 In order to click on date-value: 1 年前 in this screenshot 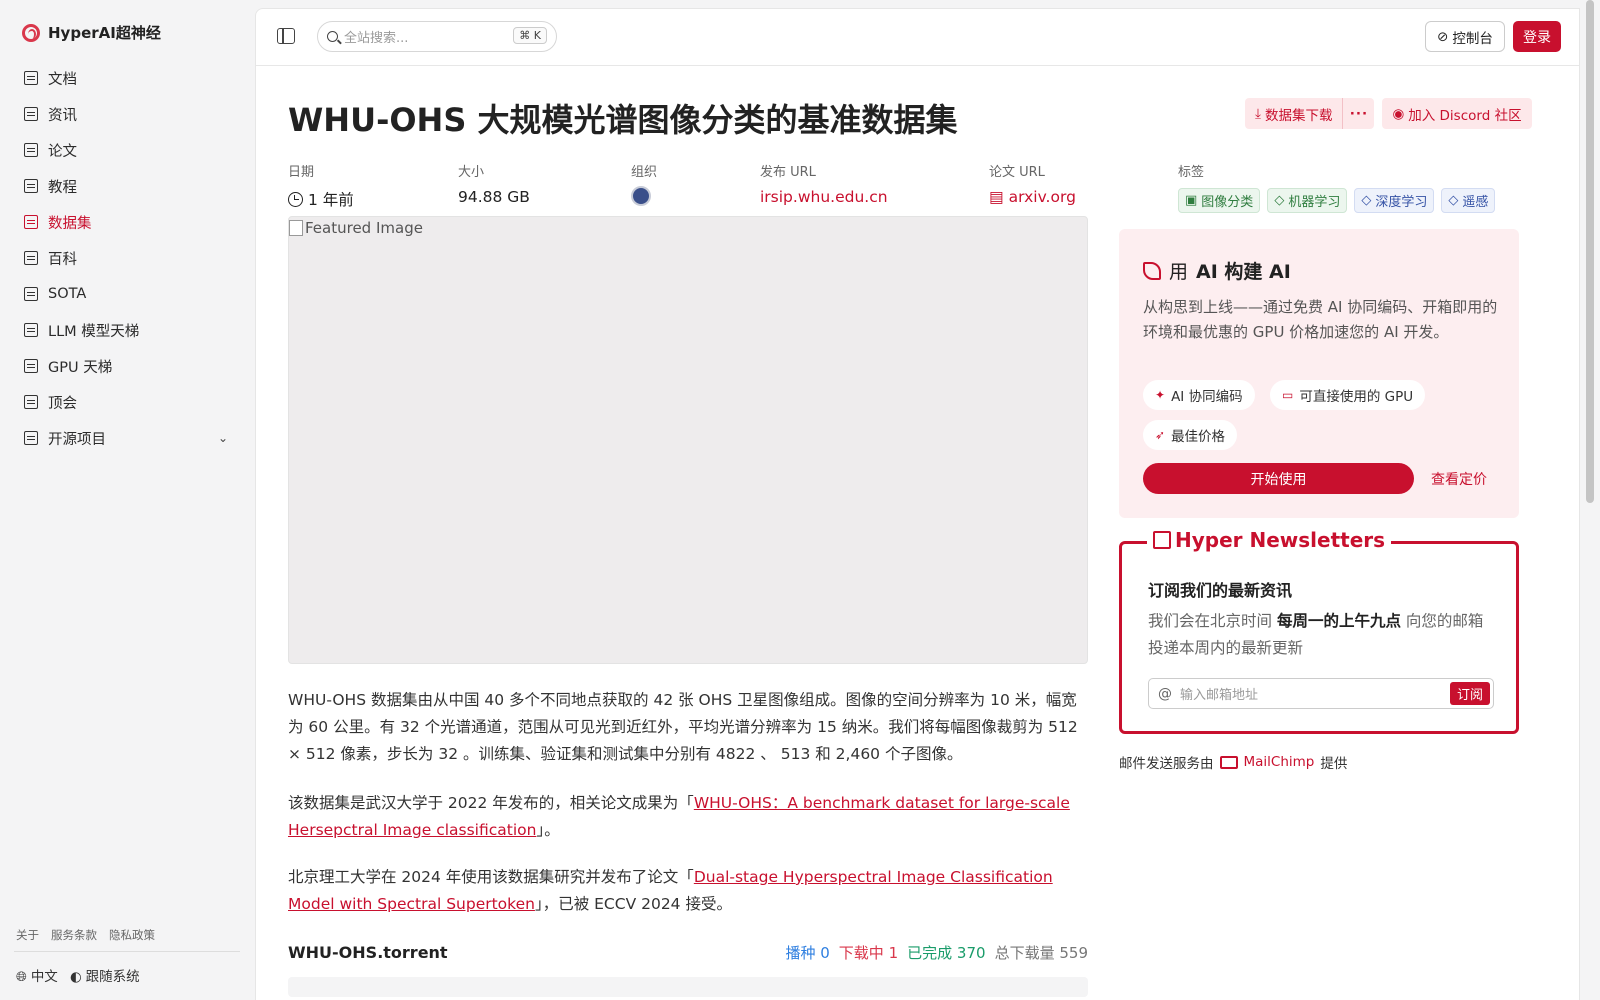, I will do `click(331, 200)`.